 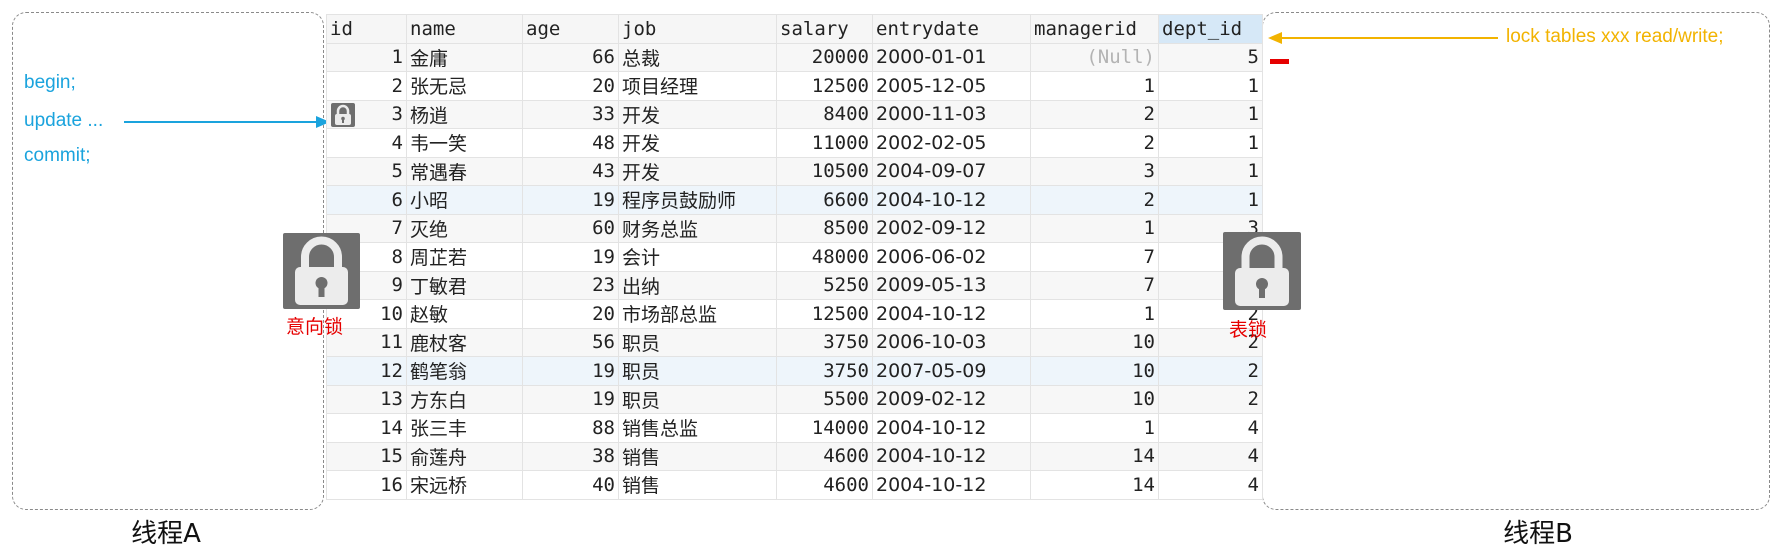 What do you see at coordinates (1094, 86) in the screenshot?
I see `cell-managerid: 1` at bounding box center [1094, 86].